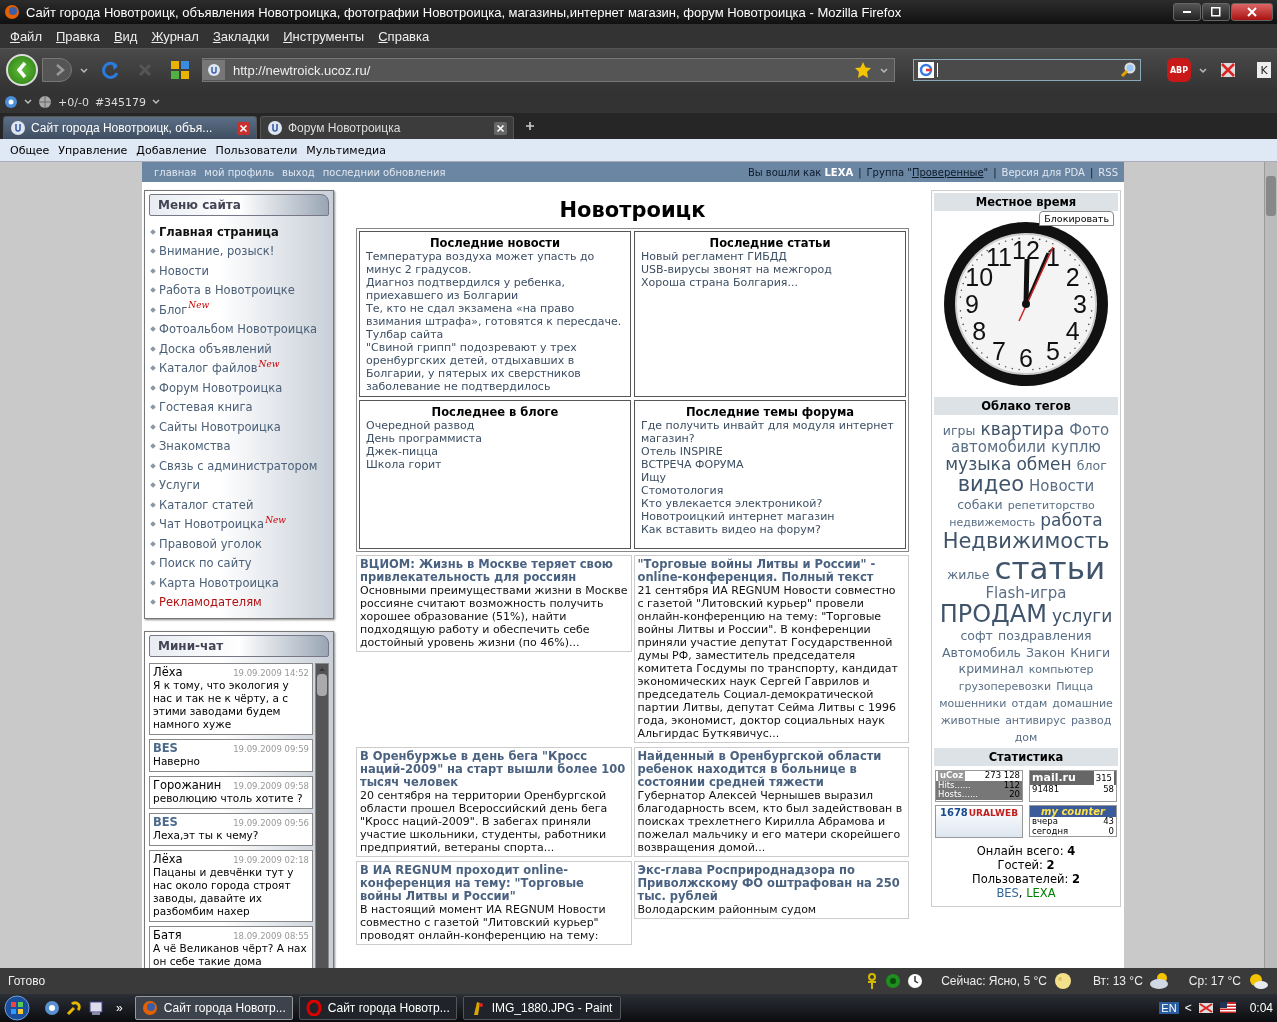 The image size is (1277, 1022). I want to click on star-icon, so click(863, 70).